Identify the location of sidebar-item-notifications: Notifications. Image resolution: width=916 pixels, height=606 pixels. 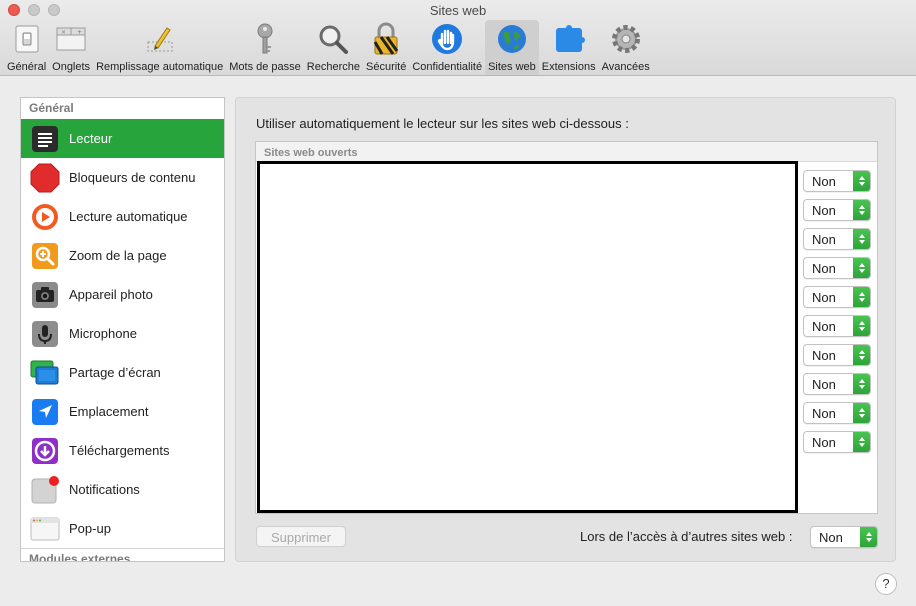
(122, 489).